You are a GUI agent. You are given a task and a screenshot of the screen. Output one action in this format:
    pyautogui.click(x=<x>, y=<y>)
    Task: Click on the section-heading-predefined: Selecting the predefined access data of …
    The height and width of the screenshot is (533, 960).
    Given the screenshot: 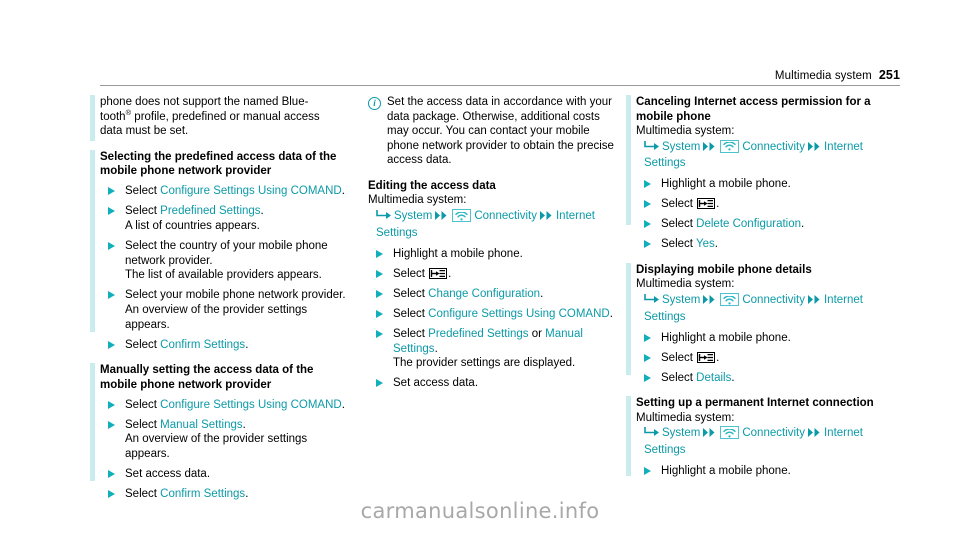 What is the action you would take?
    pyautogui.click(x=218, y=164)
    